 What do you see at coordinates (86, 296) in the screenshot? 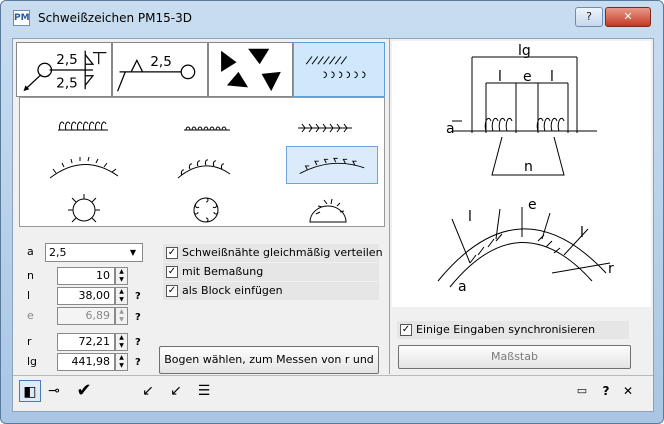
I see `param-l-input: 38,00` at bounding box center [86, 296].